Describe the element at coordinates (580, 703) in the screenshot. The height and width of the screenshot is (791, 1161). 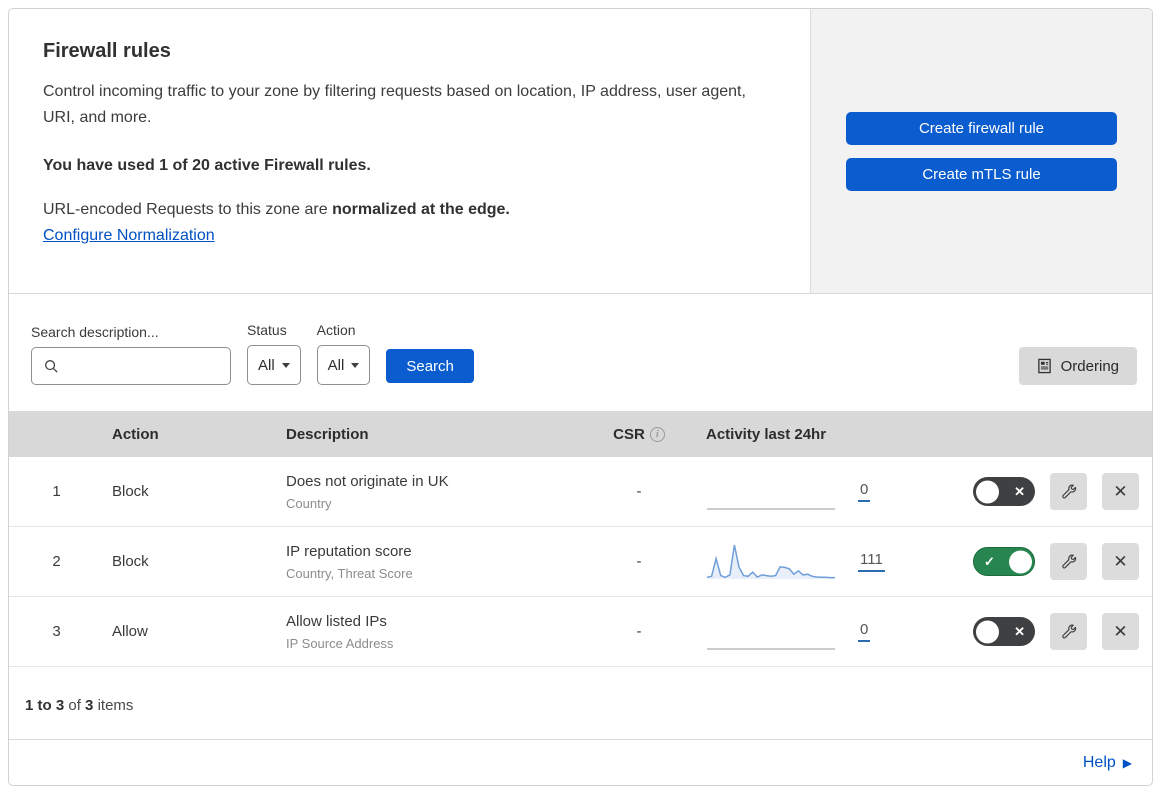
I see `pagination-summary: 1 to 3 of 3 items` at that location.